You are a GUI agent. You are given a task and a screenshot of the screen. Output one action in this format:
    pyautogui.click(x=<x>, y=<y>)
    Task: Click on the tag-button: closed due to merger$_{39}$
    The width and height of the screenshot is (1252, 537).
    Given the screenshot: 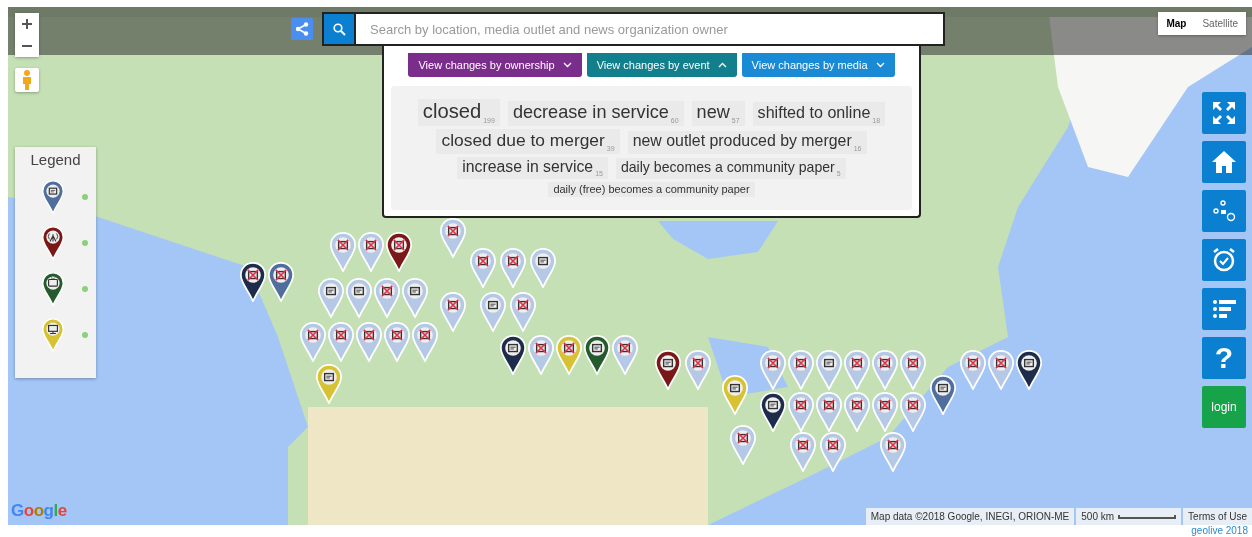 What is the action you would take?
    pyautogui.click(x=528, y=141)
    